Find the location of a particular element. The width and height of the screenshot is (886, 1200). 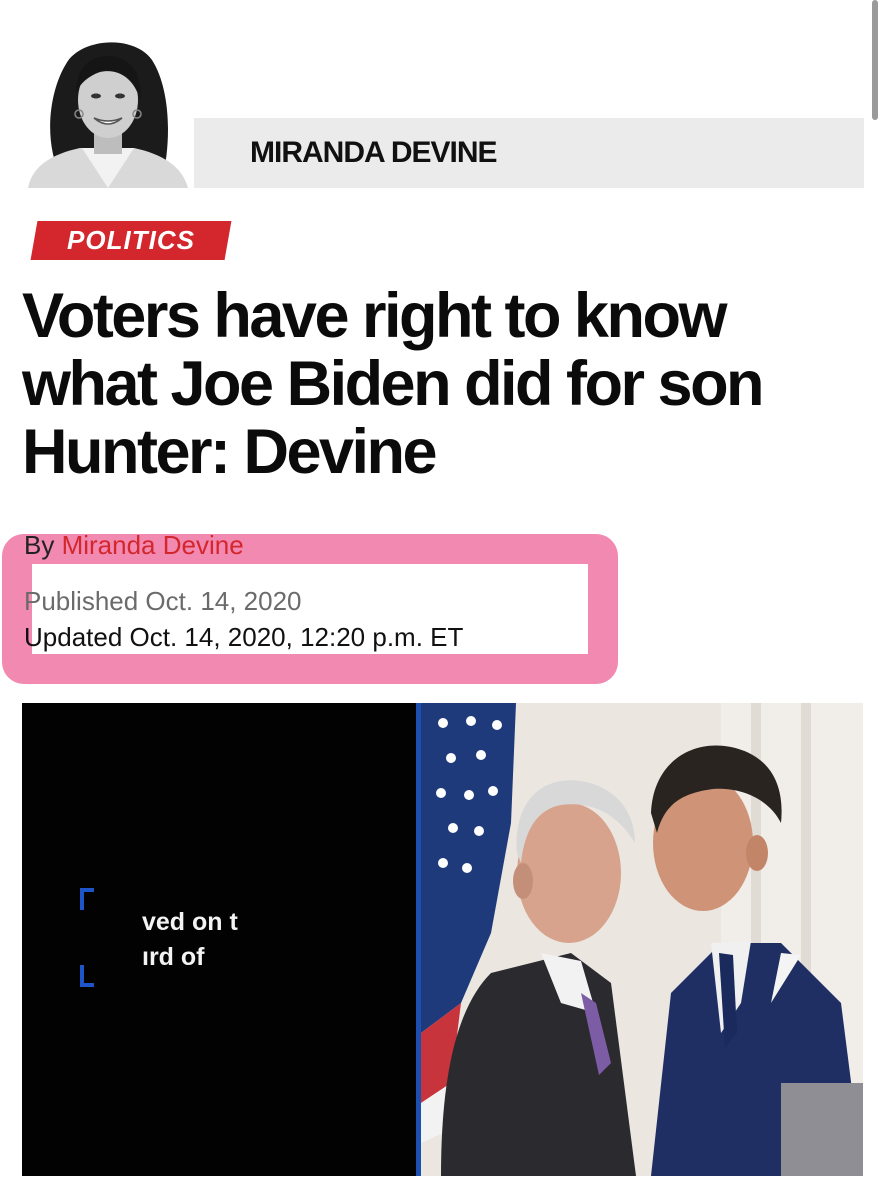

byline: By Miranda Devine is located at coordinates (134, 545).